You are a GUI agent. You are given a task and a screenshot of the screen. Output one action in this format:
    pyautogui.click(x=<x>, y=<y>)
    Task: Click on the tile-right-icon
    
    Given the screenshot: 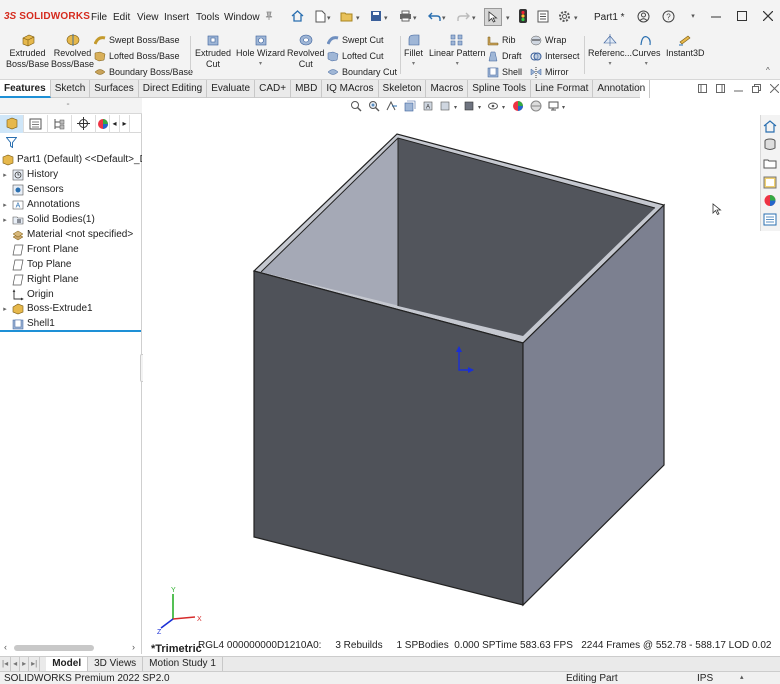 What is the action you would take?
    pyautogui.click(x=720, y=88)
    